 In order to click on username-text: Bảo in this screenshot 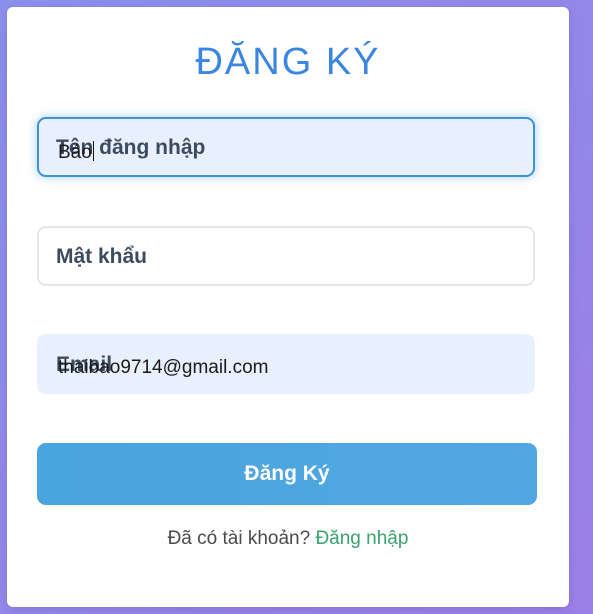, I will do `click(75, 152)`.